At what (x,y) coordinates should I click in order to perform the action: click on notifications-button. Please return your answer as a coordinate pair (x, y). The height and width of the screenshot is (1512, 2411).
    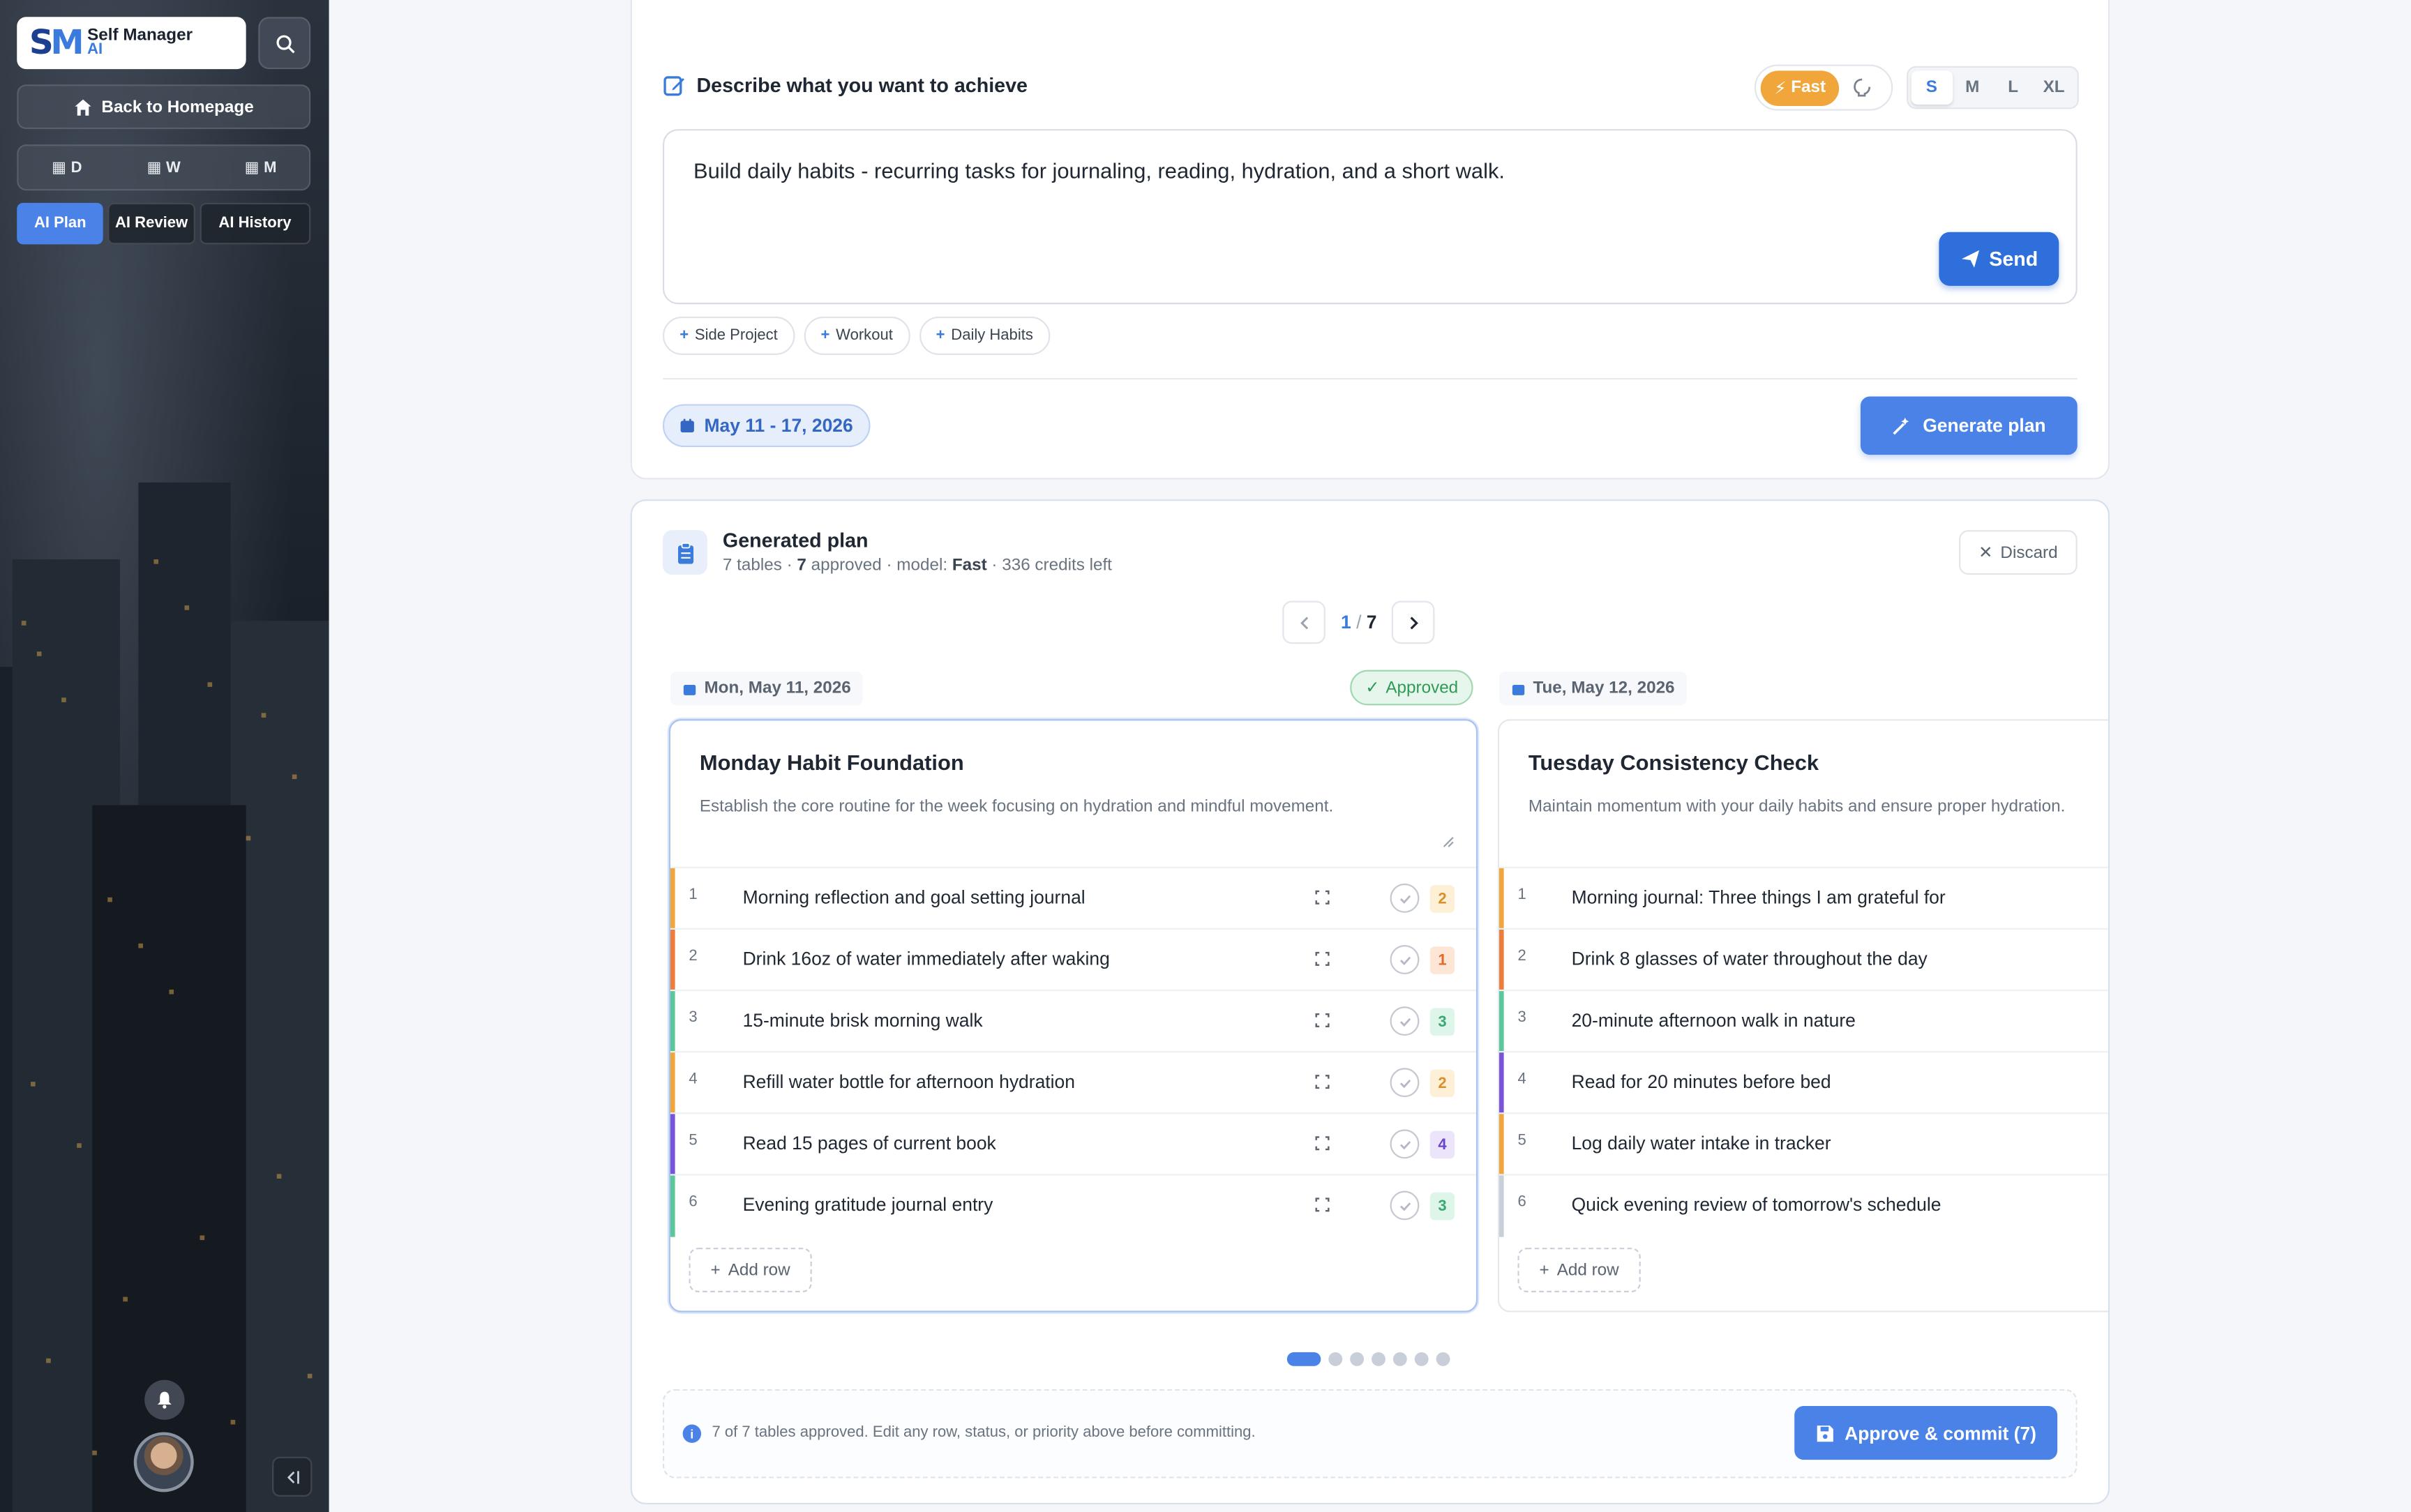
    Looking at the image, I should click on (164, 1399).